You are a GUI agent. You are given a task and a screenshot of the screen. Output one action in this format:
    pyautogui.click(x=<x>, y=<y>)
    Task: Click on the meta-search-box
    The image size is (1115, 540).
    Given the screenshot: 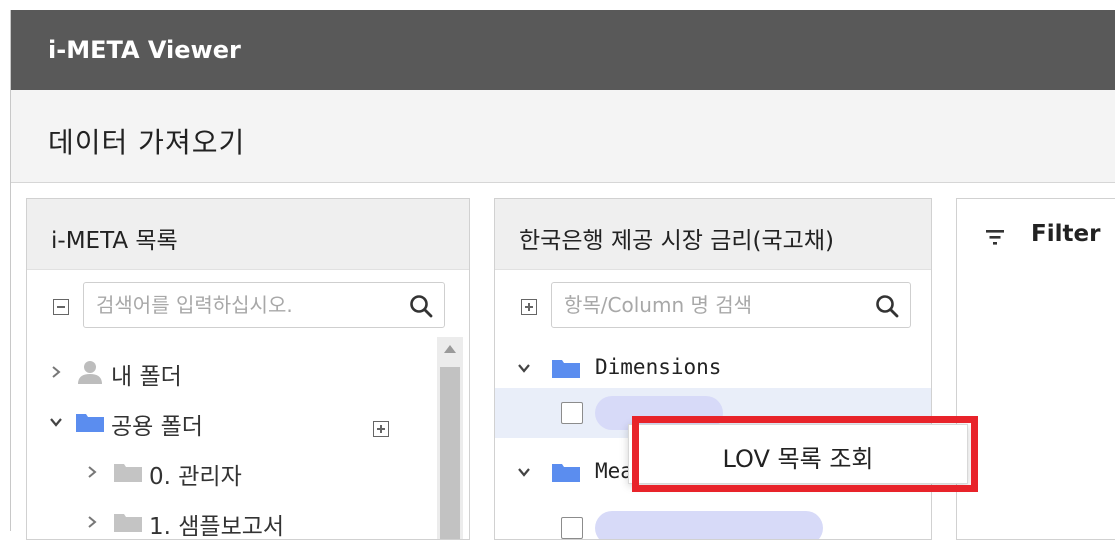 What is the action you would take?
    pyautogui.click(x=264, y=305)
    